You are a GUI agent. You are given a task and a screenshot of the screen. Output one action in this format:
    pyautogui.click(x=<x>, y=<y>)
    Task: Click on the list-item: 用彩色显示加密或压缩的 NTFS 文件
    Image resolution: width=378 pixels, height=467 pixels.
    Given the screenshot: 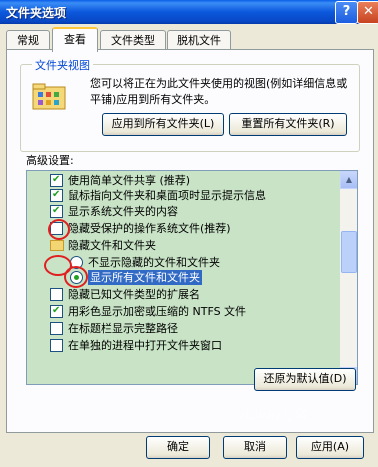 What is the action you would take?
    pyautogui.click(x=182, y=311)
    